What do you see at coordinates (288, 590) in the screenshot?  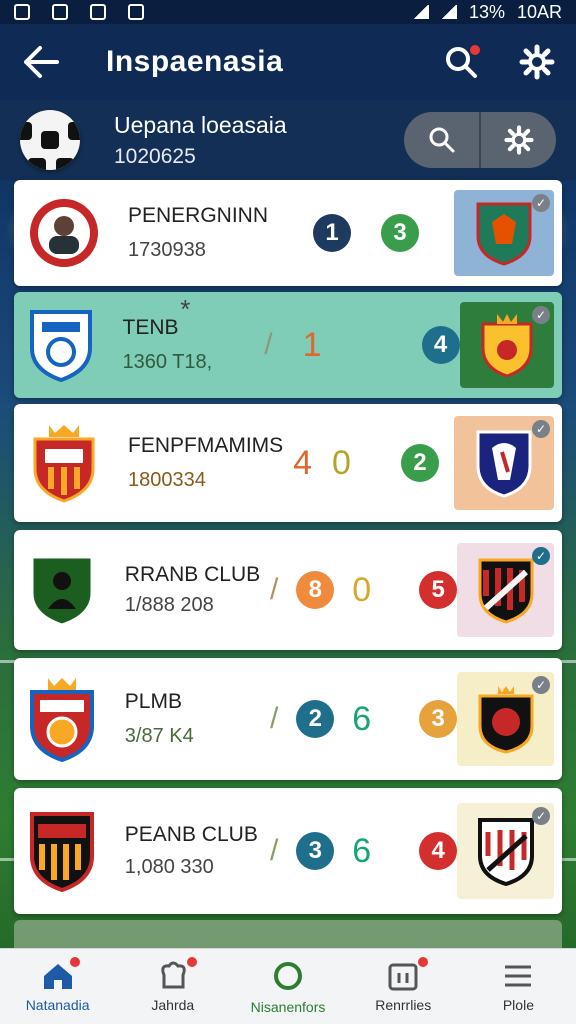 I see `match-card: RRANB CLUB 1/888 208 / 8 0 5 ✓` at bounding box center [288, 590].